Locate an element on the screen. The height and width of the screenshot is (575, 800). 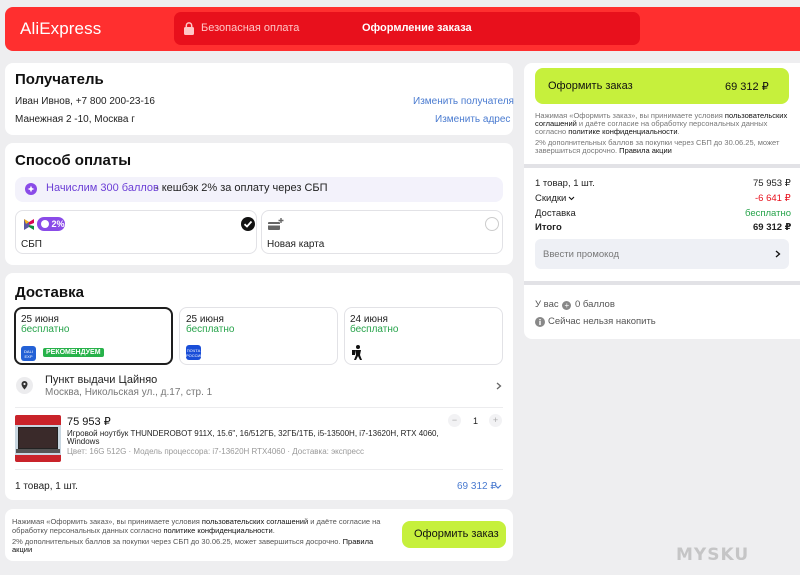
new-card-radio is located at coordinates (492, 224).